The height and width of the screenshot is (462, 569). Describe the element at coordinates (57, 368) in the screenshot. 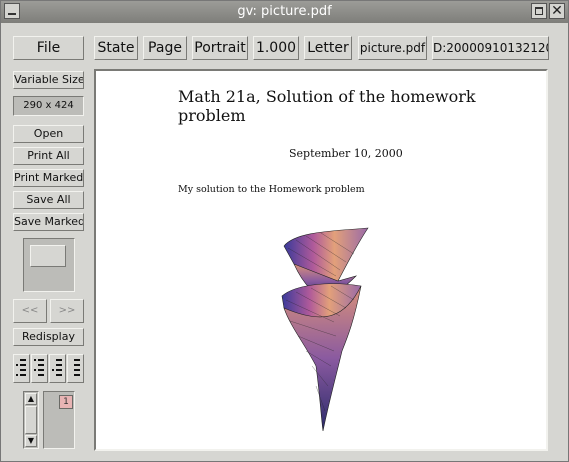

I see `mark-current-icon` at that location.